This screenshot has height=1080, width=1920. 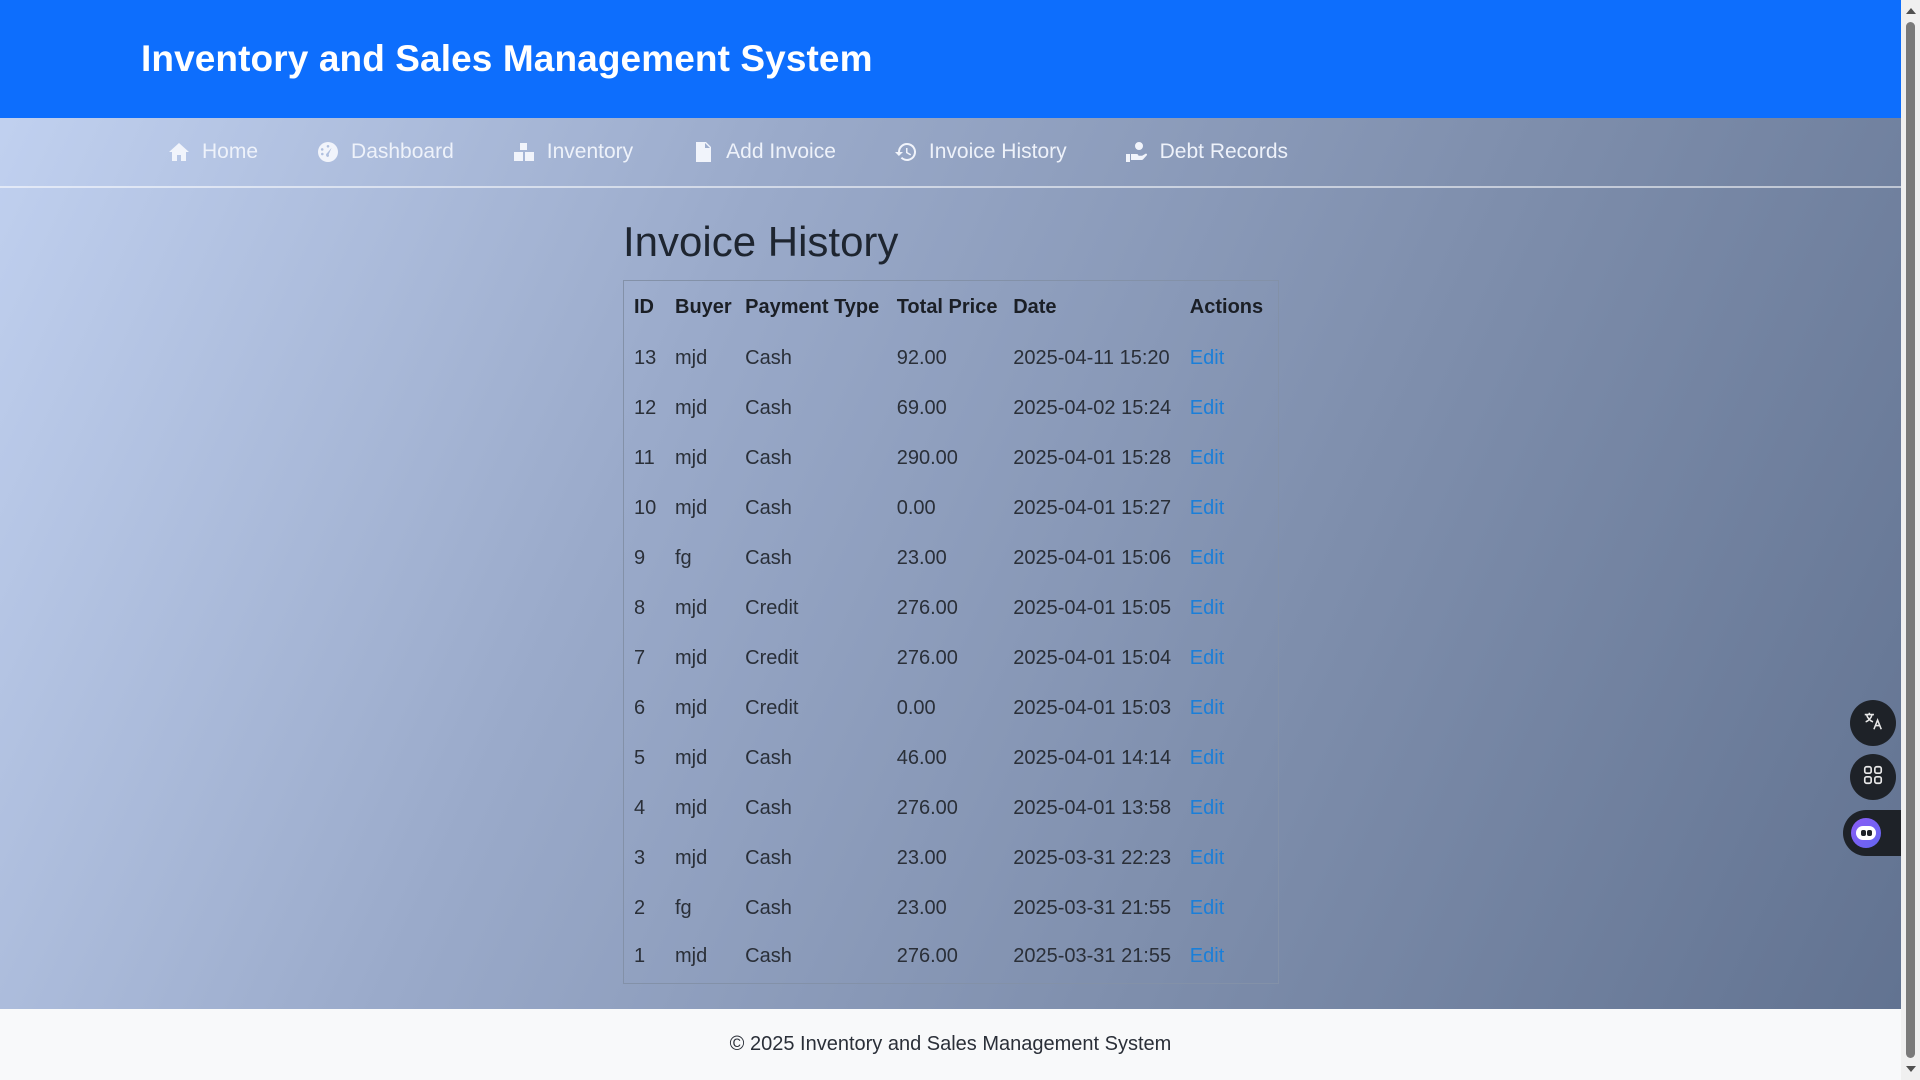 What do you see at coordinates (951, 908) in the screenshot?
I see `table-row: 2 fg Cash 23.00 2025-03-31 21:55 Edit` at bounding box center [951, 908].